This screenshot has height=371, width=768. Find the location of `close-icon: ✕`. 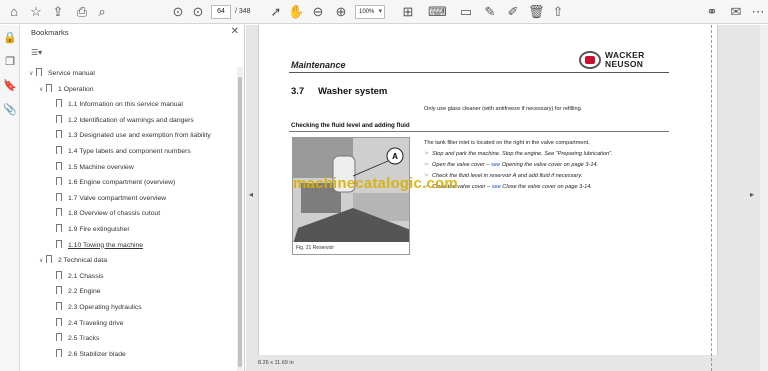

close-icon: ✕ is located at coordinates (235, 31).